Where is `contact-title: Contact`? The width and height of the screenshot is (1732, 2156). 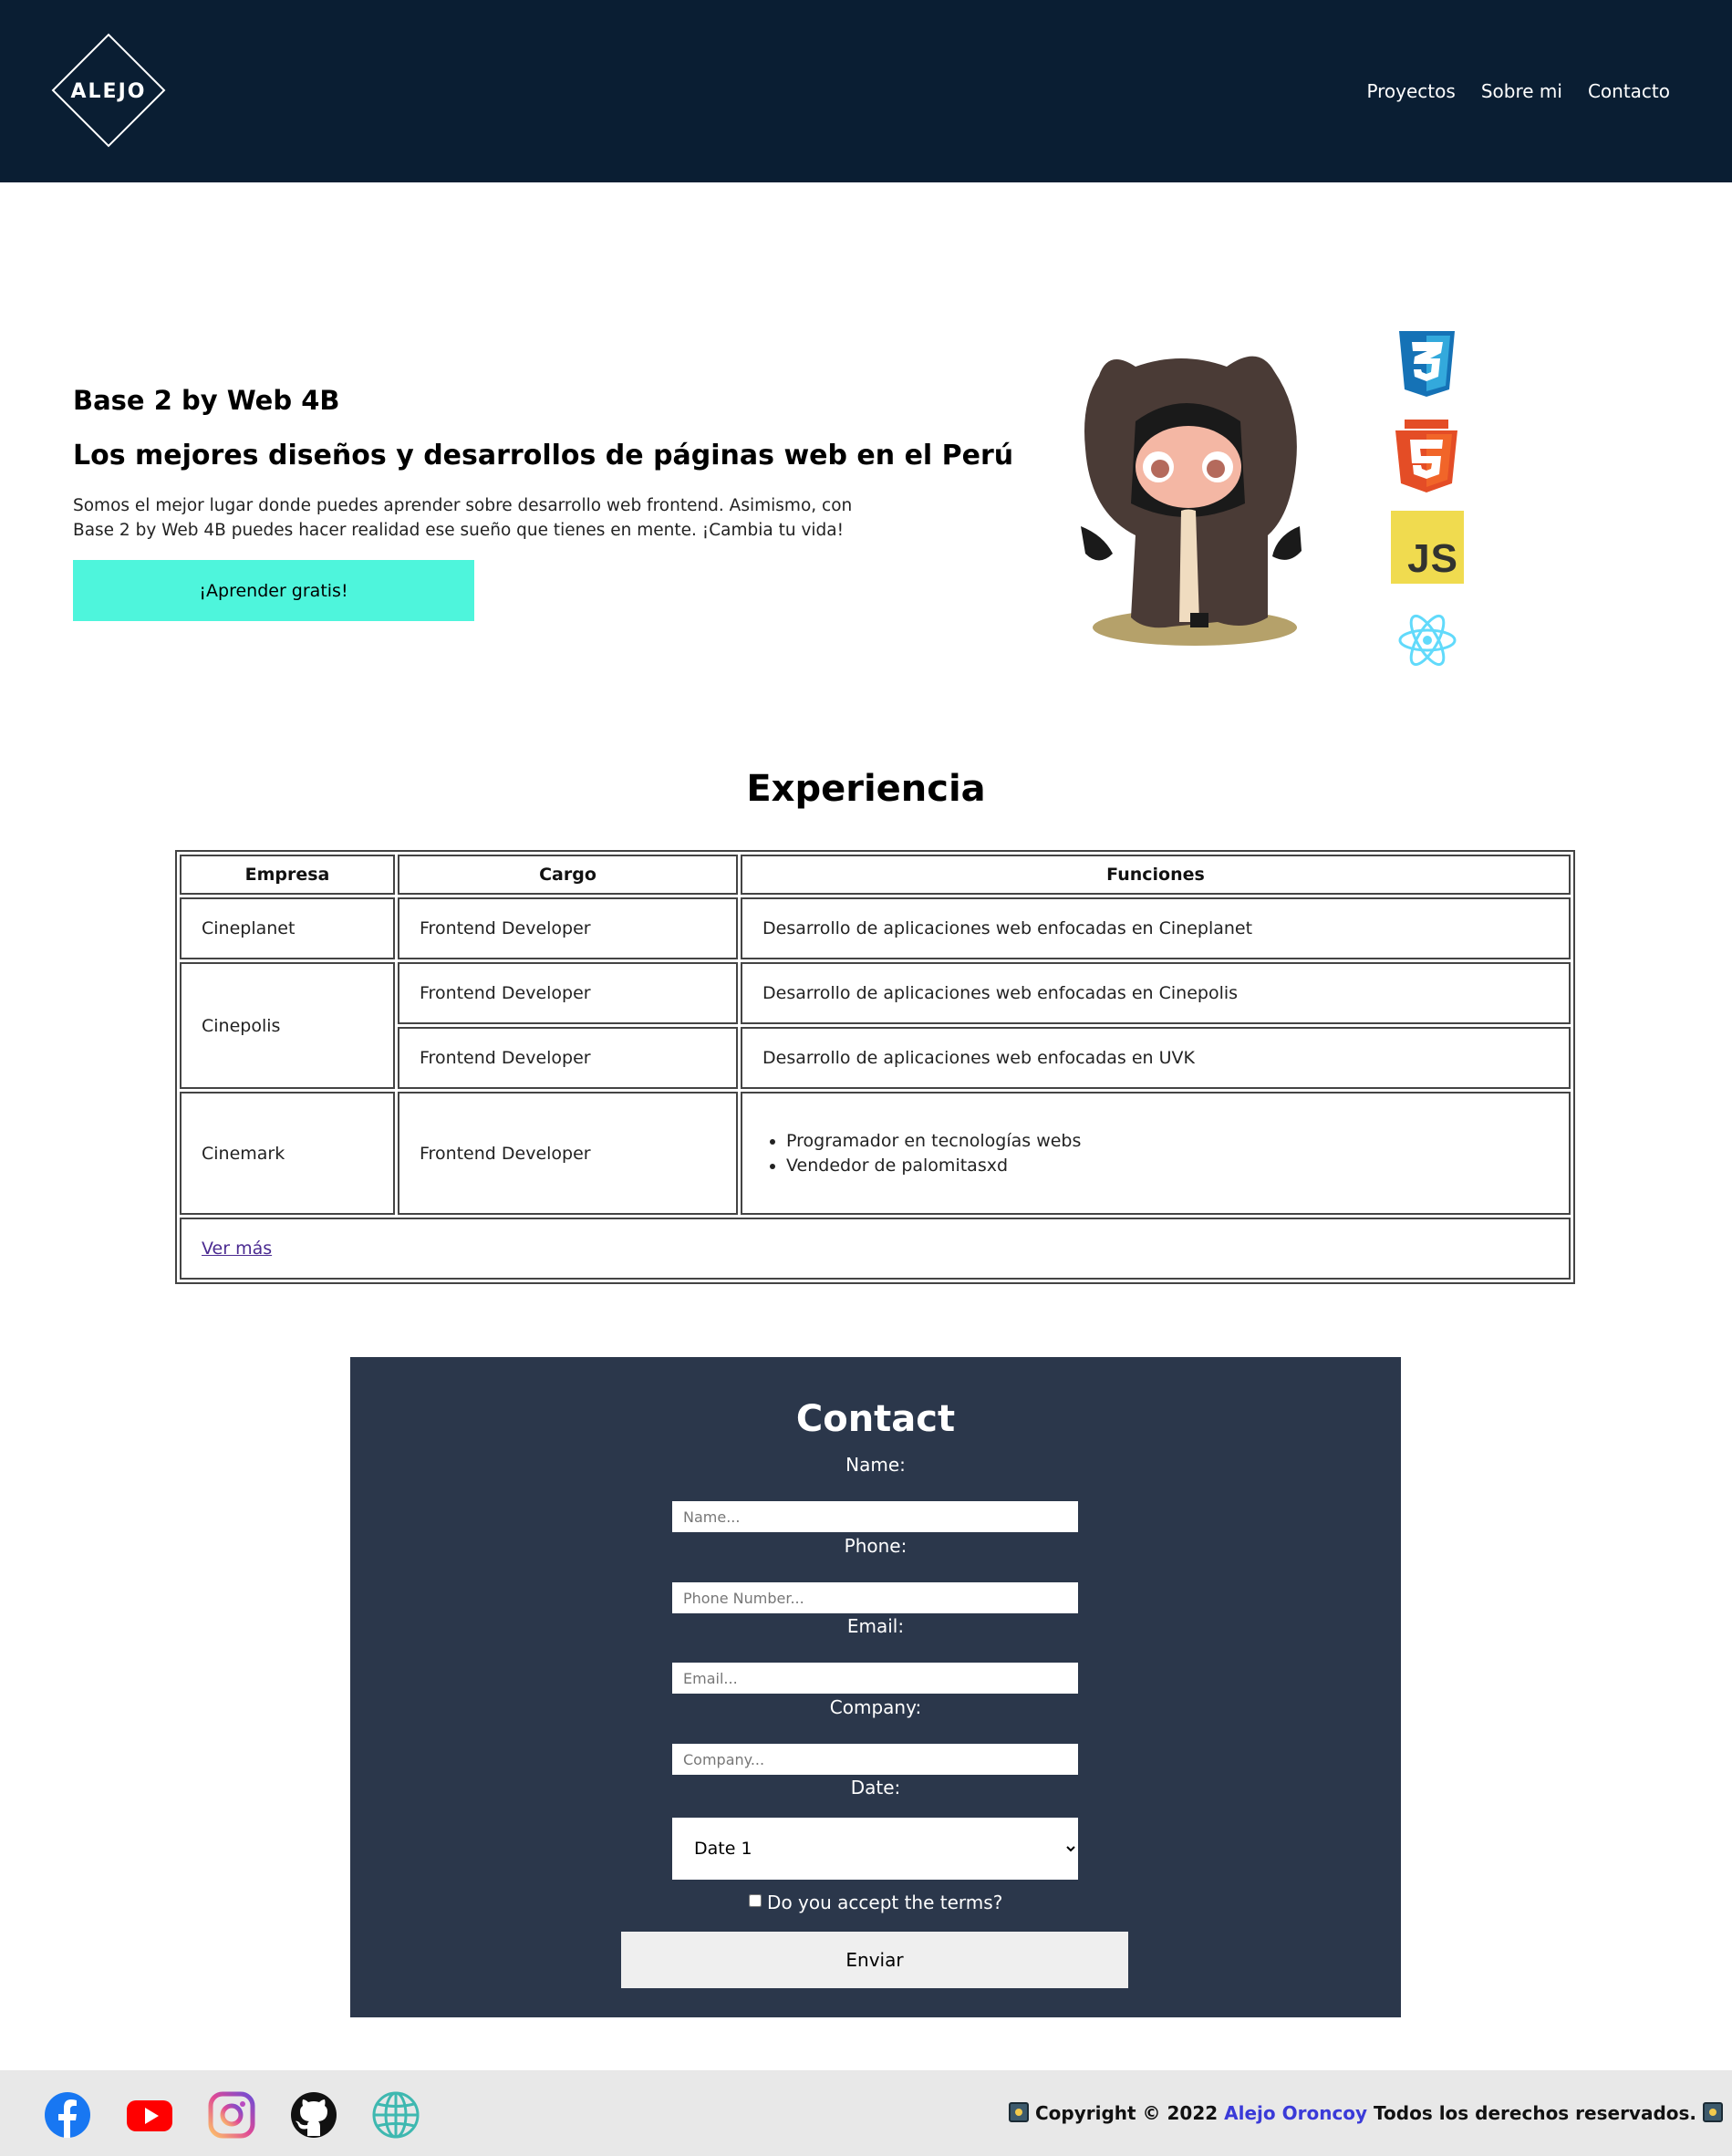
contact-title: Contact is located at coordinates (875, 1419).